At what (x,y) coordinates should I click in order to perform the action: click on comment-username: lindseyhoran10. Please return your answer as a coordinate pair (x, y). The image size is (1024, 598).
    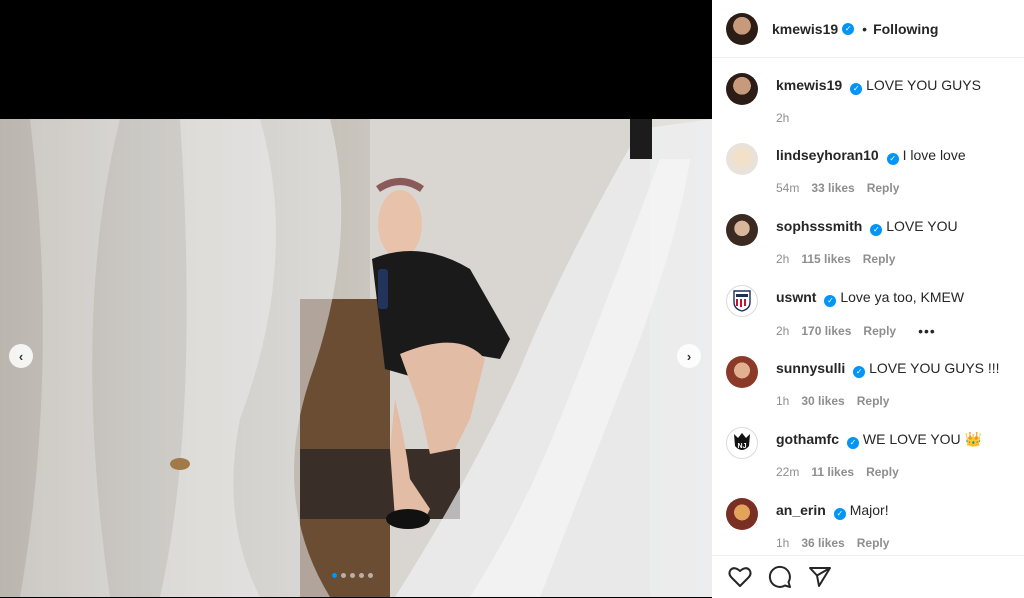
    Looking at the image, I should click on (827, 155).